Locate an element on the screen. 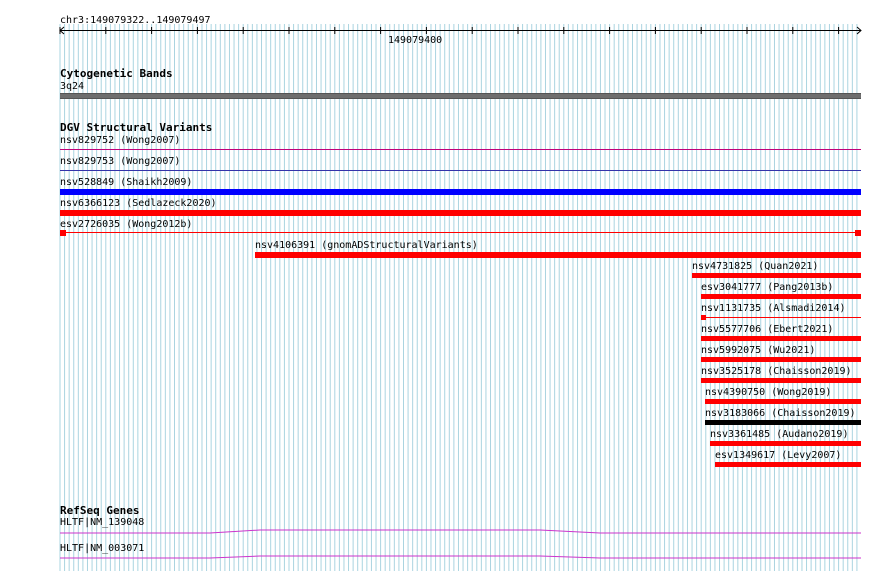 The width and height of the screenshot is (890, 571). cytoband-track-title: Cytogenetic Bands is located at coordinates (116, 73).